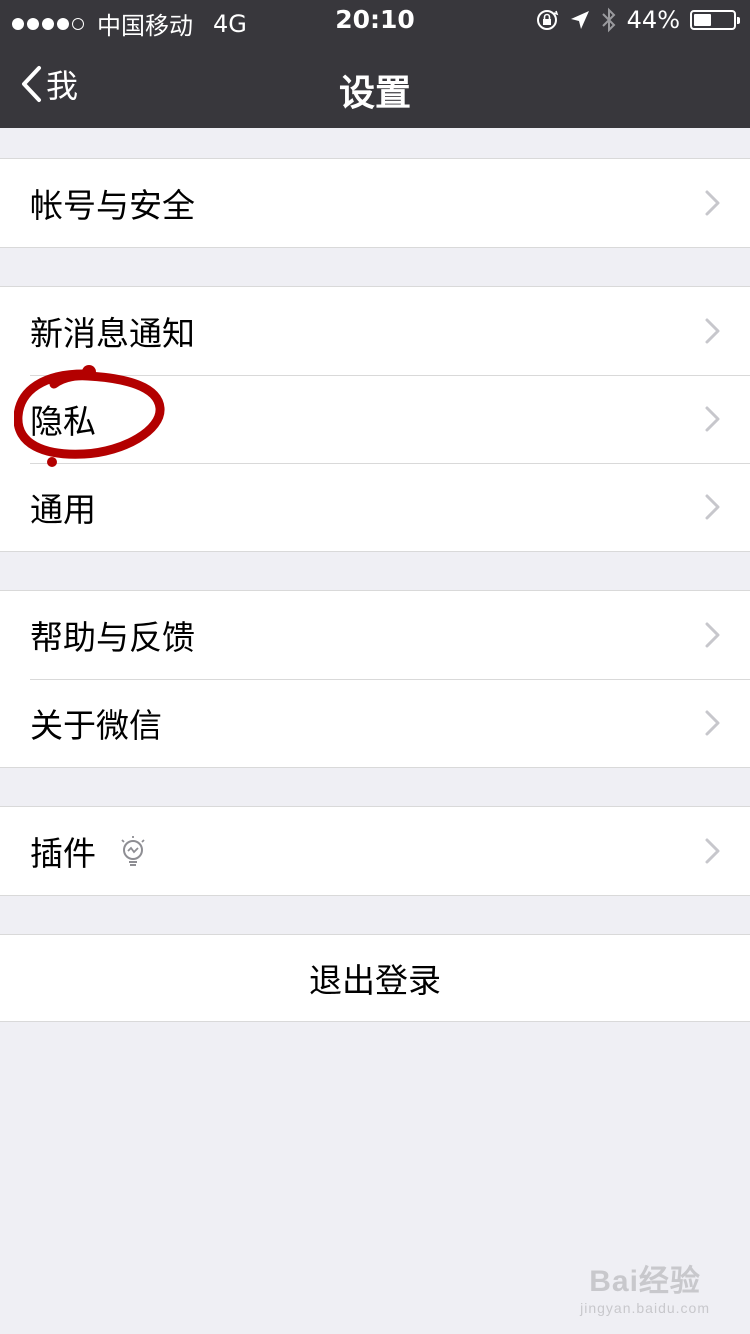  I want to click on settings-item-label: 帮助与反馈, so click(112, 637).